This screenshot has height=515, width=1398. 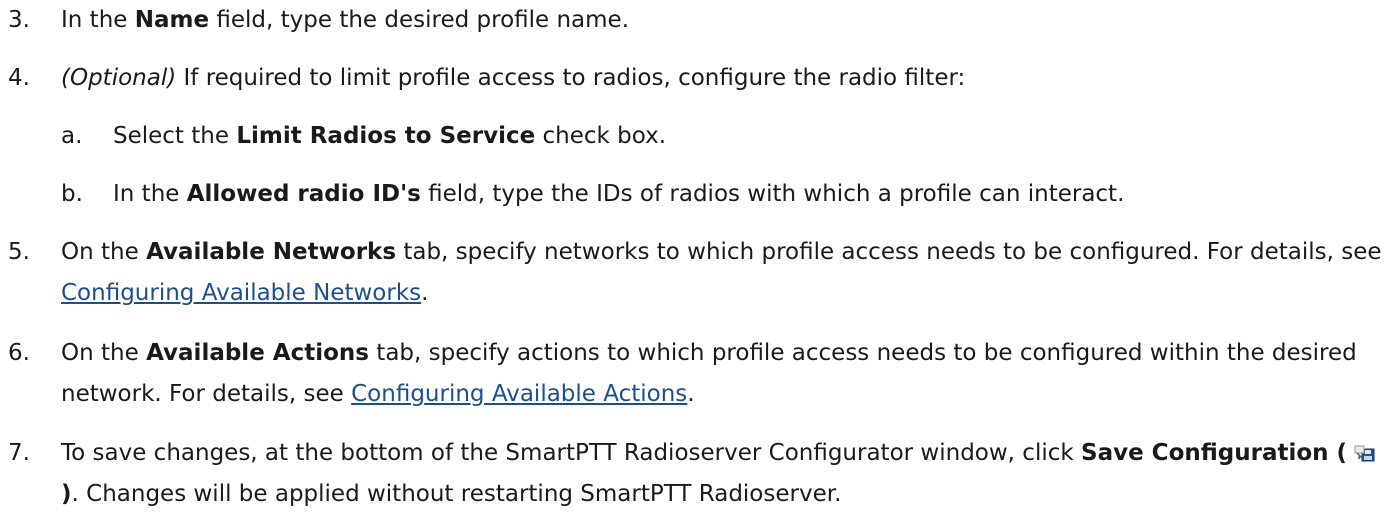 What do you see at coordinates (19, 252) in the screenshot?
I see `step-number: 5.` at bounding box center [19, 252].